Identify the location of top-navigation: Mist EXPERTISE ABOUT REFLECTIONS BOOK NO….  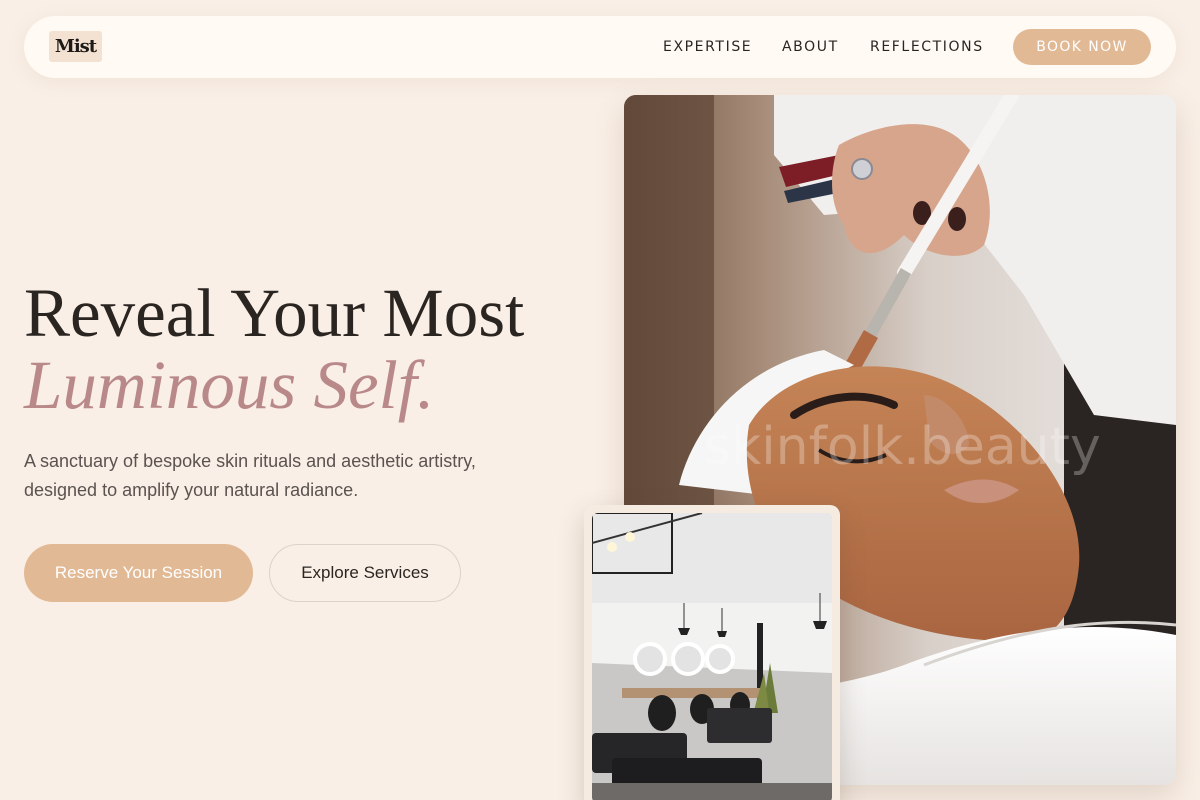
(600, 47).